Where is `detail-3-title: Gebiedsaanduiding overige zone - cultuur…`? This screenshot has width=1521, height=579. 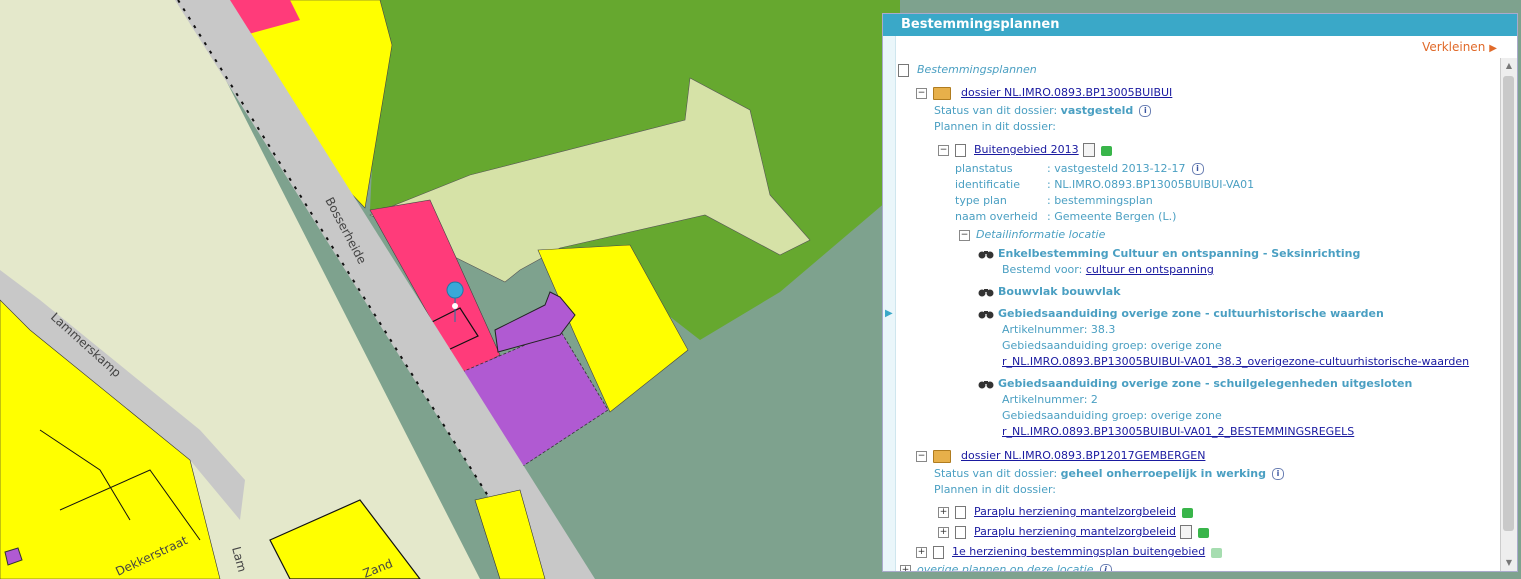
detail-3-title: Gebiedsaanduiding overige zone - cultuur… is located at coordinates (1181, 314).